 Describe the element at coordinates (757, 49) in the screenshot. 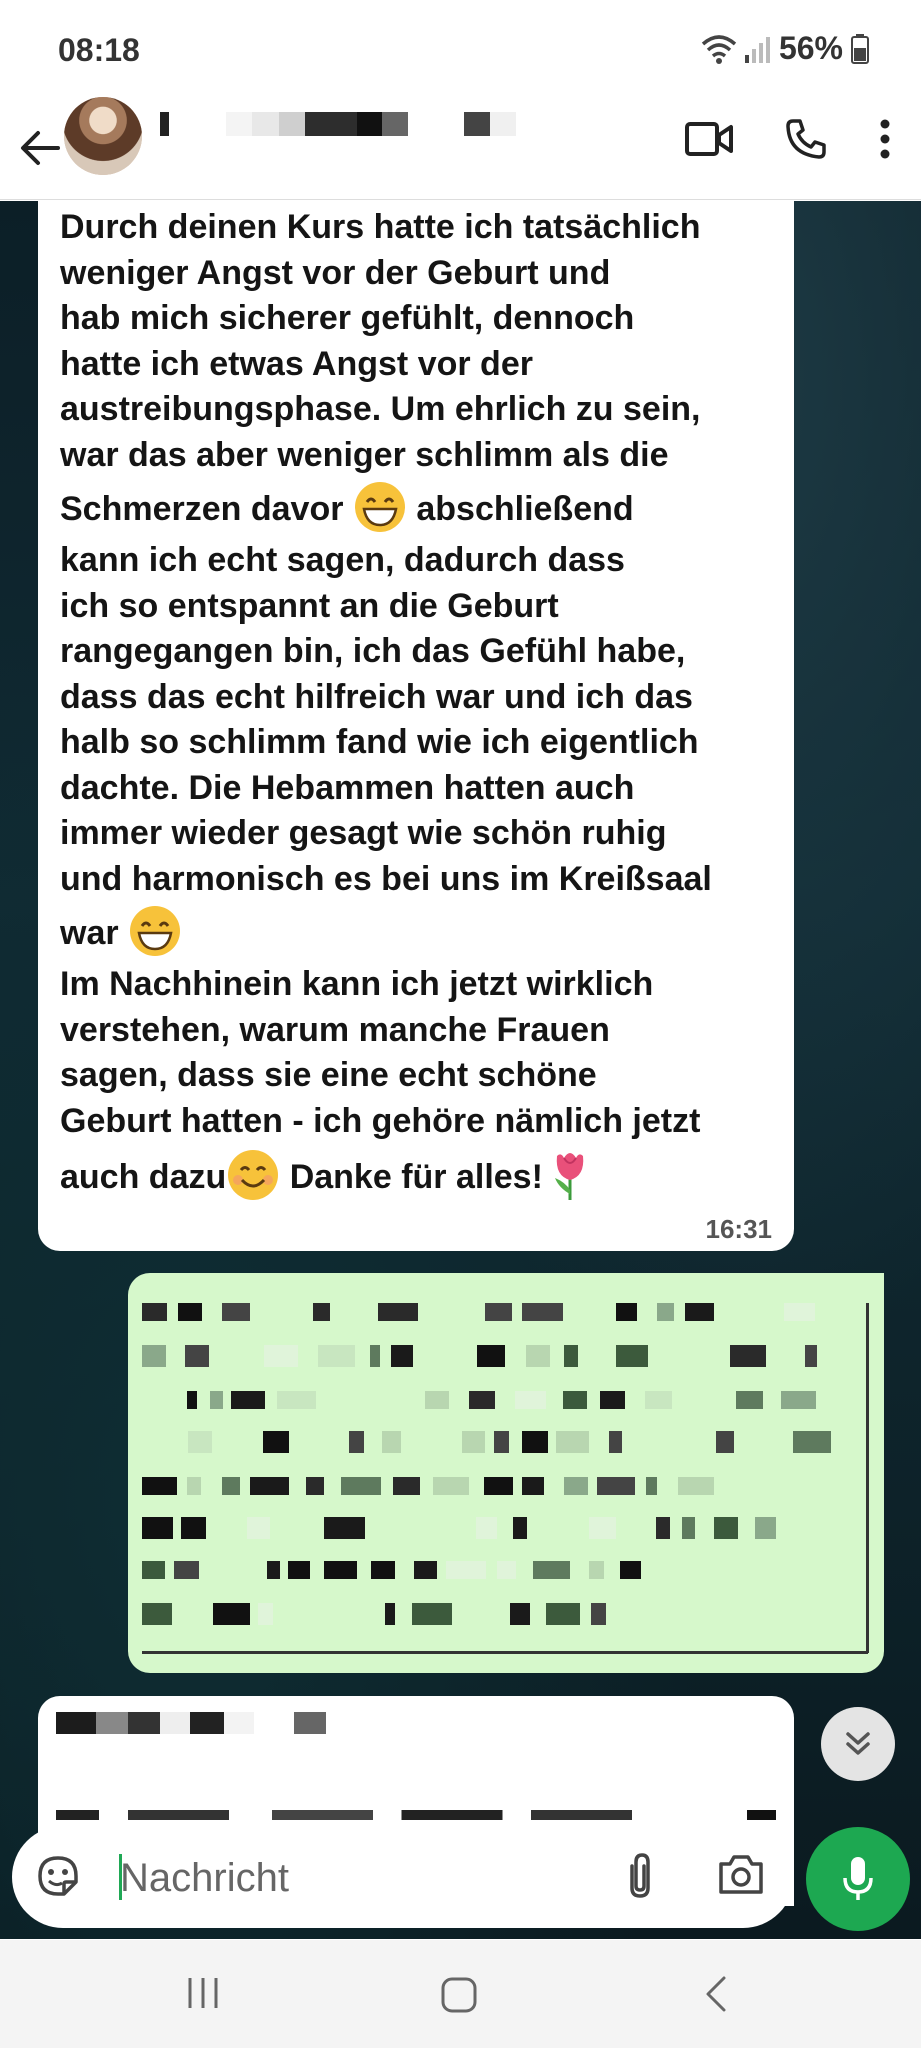

I see `signal-icon` at that location.